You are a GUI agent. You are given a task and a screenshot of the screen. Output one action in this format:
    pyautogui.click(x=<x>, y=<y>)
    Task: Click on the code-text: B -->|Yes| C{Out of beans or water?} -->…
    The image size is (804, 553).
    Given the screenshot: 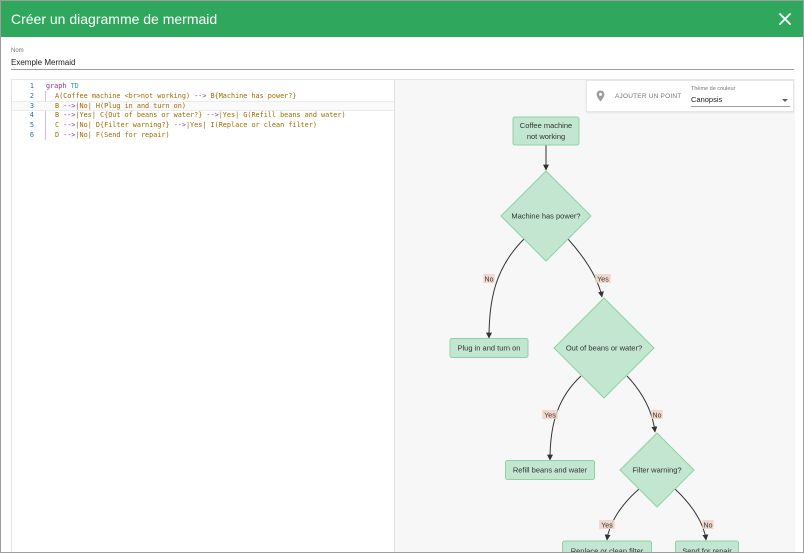 What is the action you would take?
    pyautogui.click(x=200, y=115)
    